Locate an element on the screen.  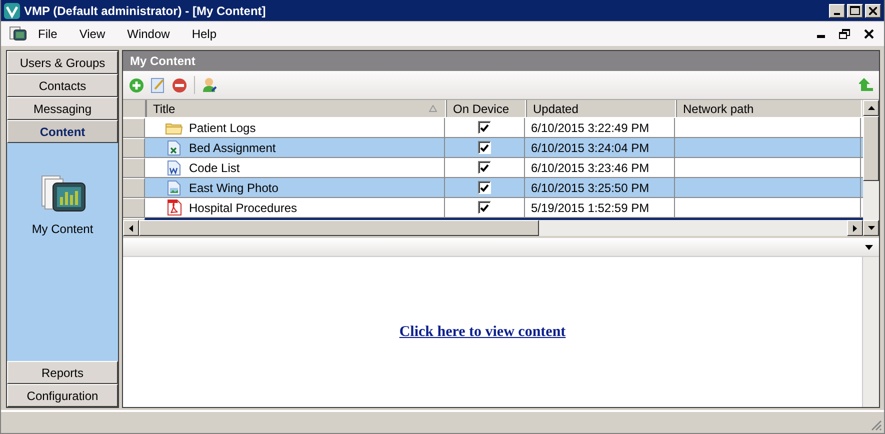
scroll-up-icon is located at coordinates (871, 108).